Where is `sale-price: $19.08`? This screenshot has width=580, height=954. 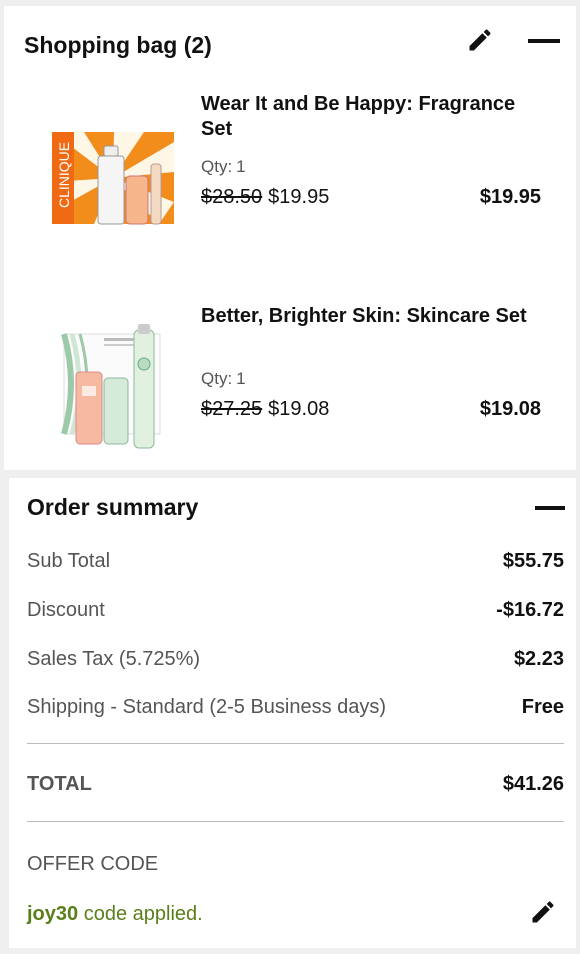 sale-price: $19.08 is located at coordinates (299, 409).